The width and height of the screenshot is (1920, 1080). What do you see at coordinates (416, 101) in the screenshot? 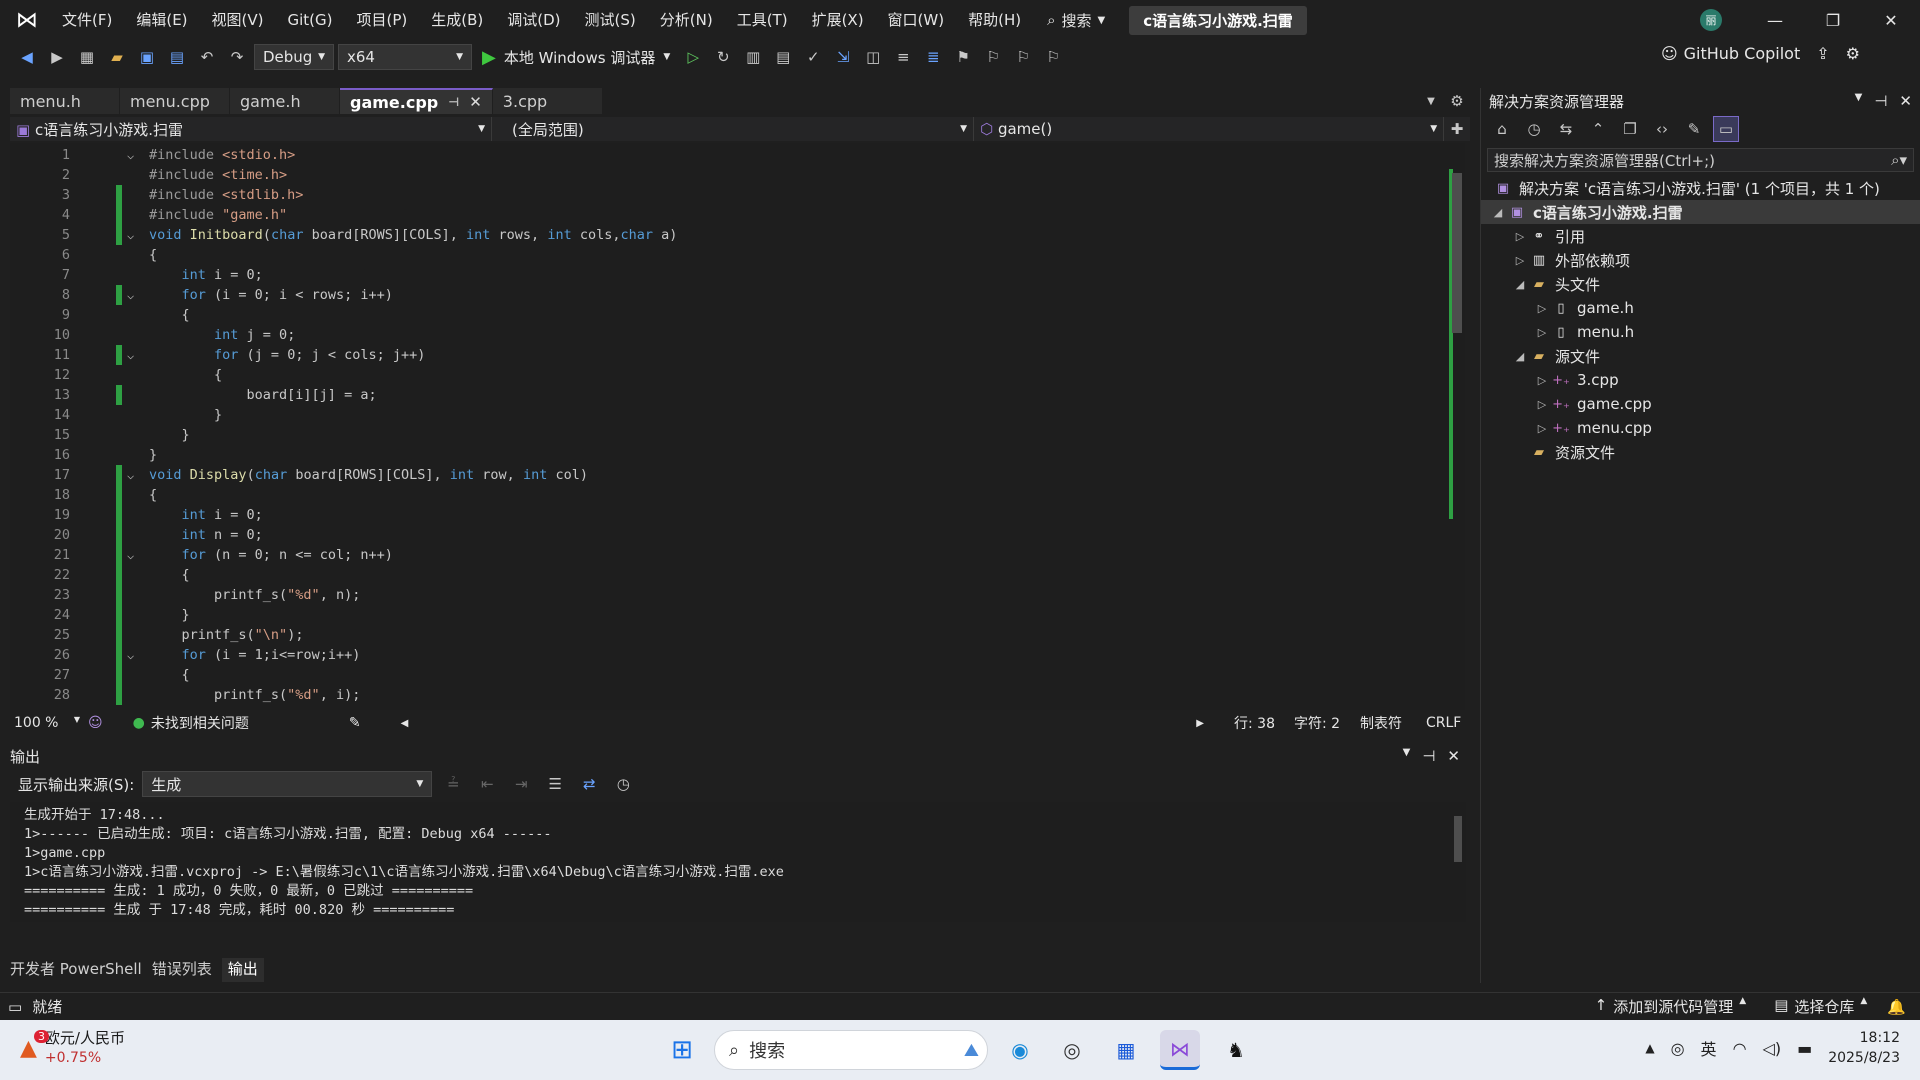
I see `tab-game-cpp: game.cpp ⊣ ✕` at bounding box center [416, 101].